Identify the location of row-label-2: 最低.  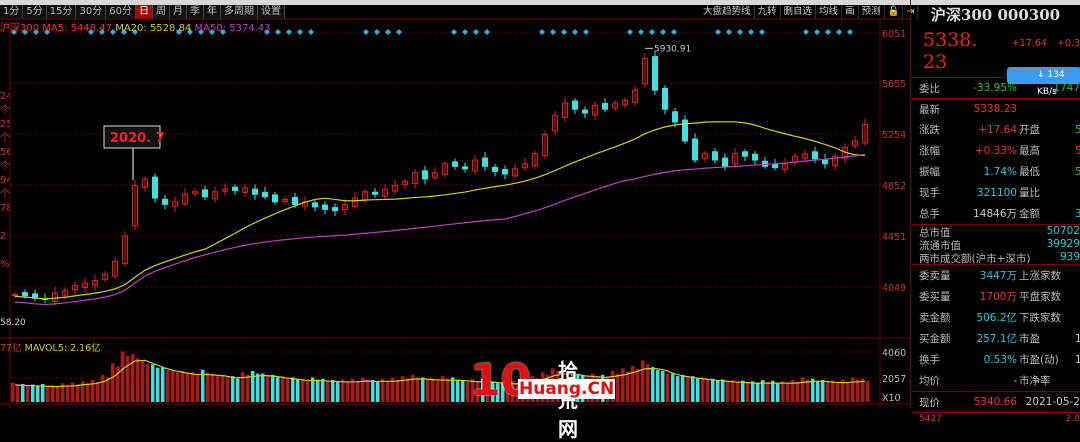
(1029, 172).